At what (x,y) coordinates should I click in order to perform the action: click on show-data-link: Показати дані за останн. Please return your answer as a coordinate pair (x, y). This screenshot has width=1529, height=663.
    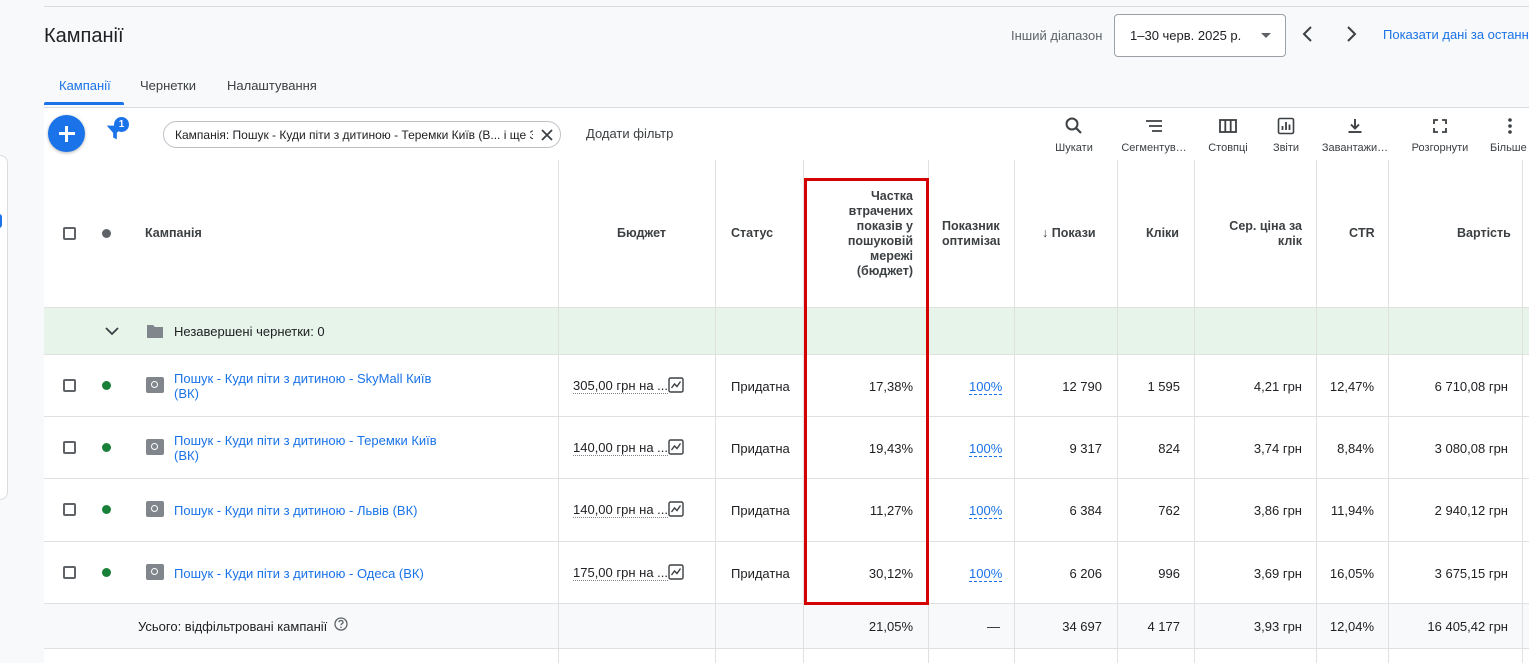
    Looking at the image, I should click on (1456, 34).